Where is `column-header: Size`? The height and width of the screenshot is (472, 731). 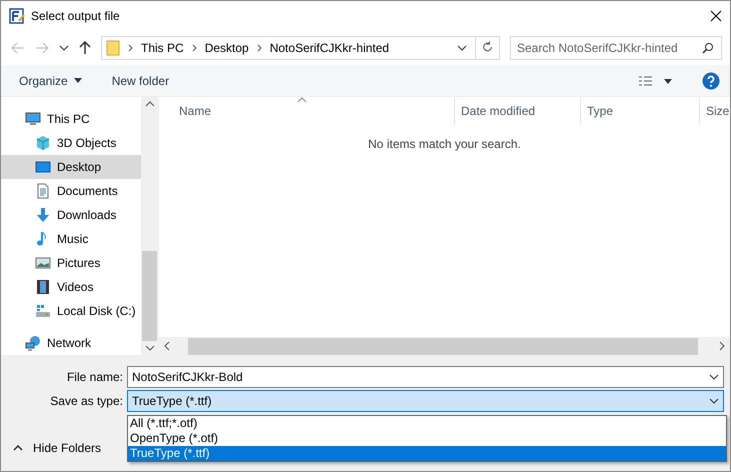 column-header: Size is located at coordinates (714, 111).